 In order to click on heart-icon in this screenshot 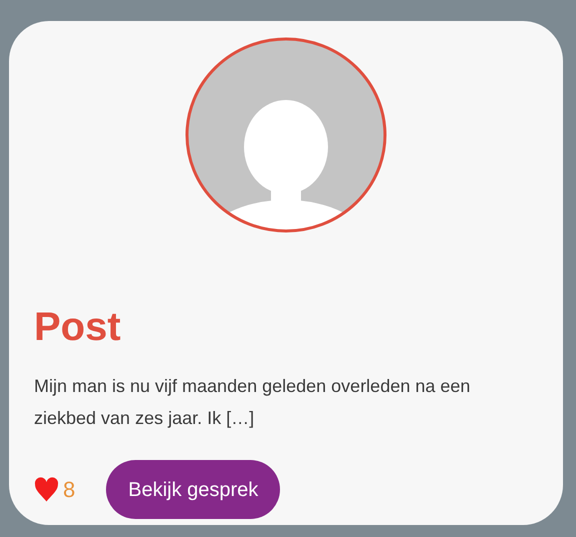, I will do `click(46, 489)`.